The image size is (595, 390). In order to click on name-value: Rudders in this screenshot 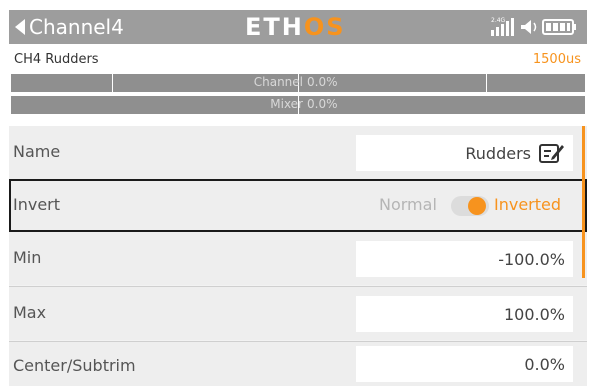, I will do `click(498, 153)`.